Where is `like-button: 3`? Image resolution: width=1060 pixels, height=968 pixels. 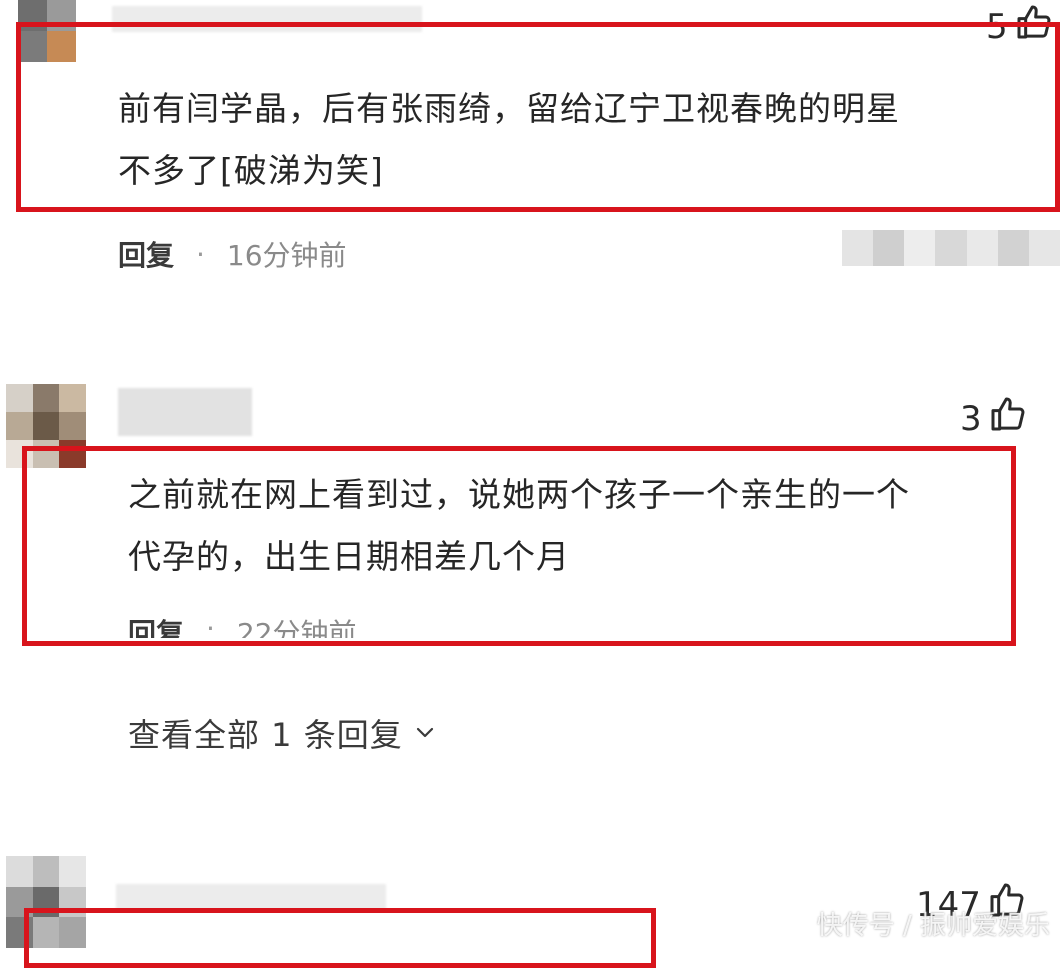 like-button: 3 is located at coordinates (994, 418).